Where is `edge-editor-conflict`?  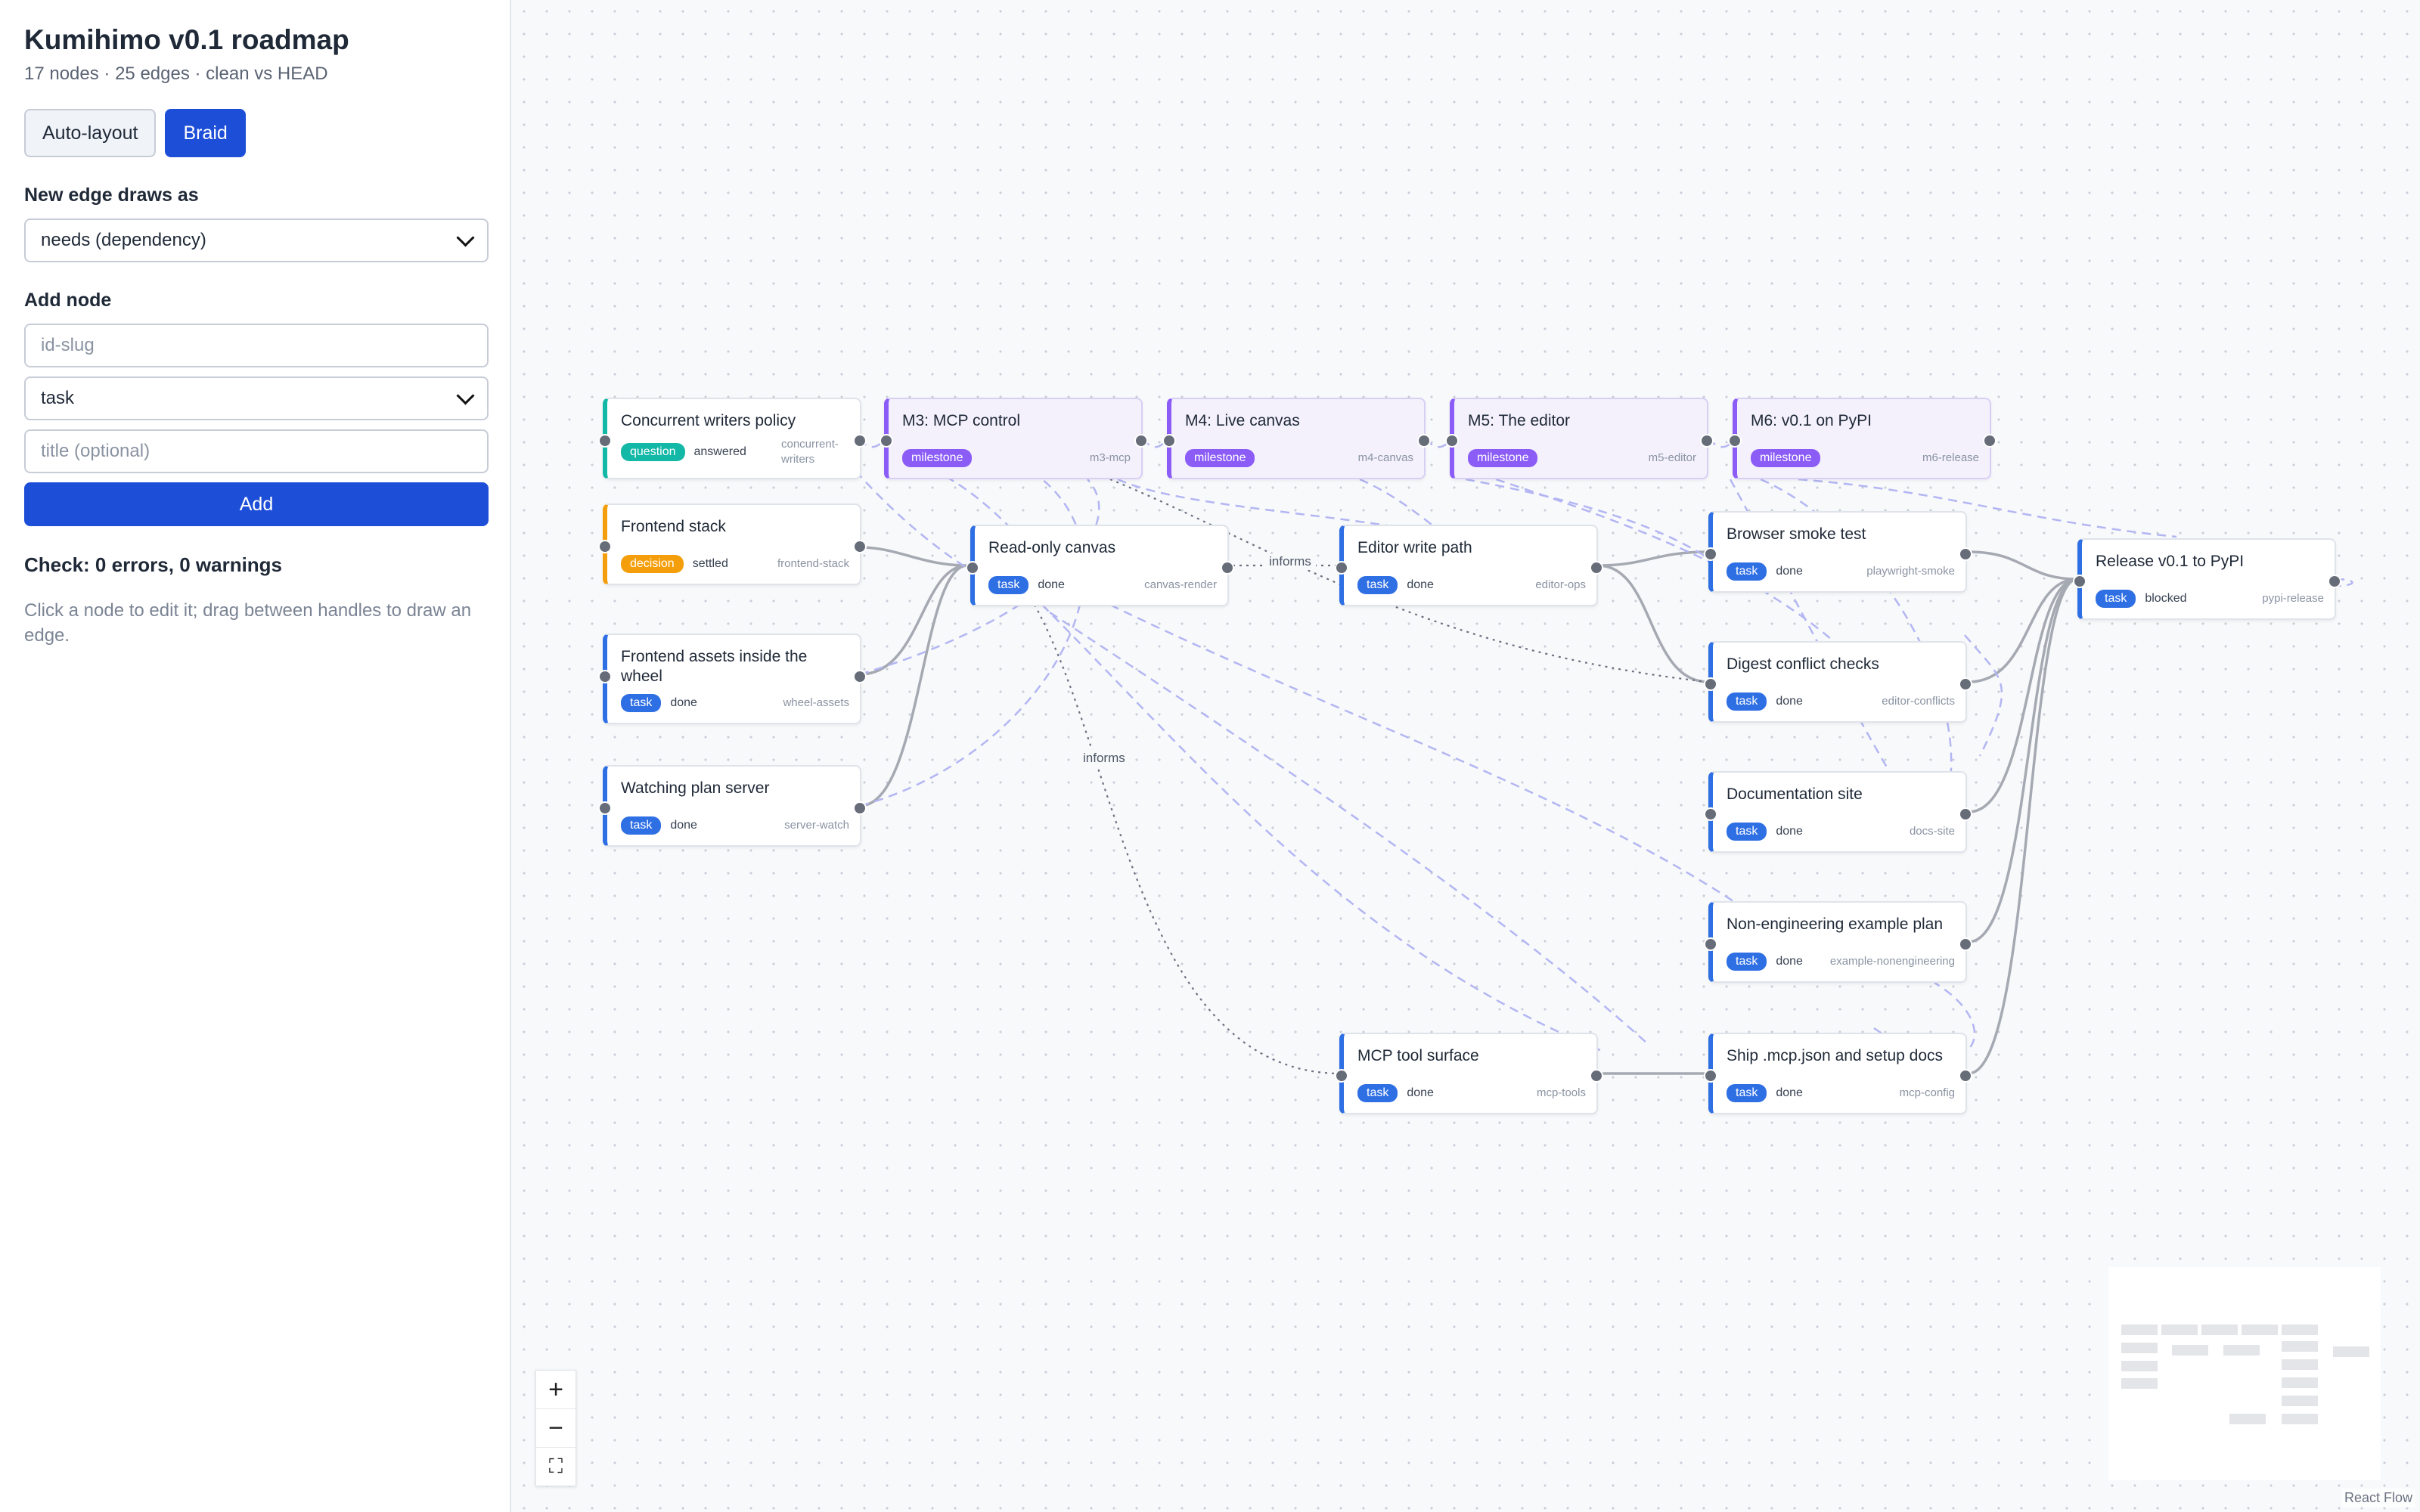 edge-editor-conflict is located at coordinates (1653, 623).